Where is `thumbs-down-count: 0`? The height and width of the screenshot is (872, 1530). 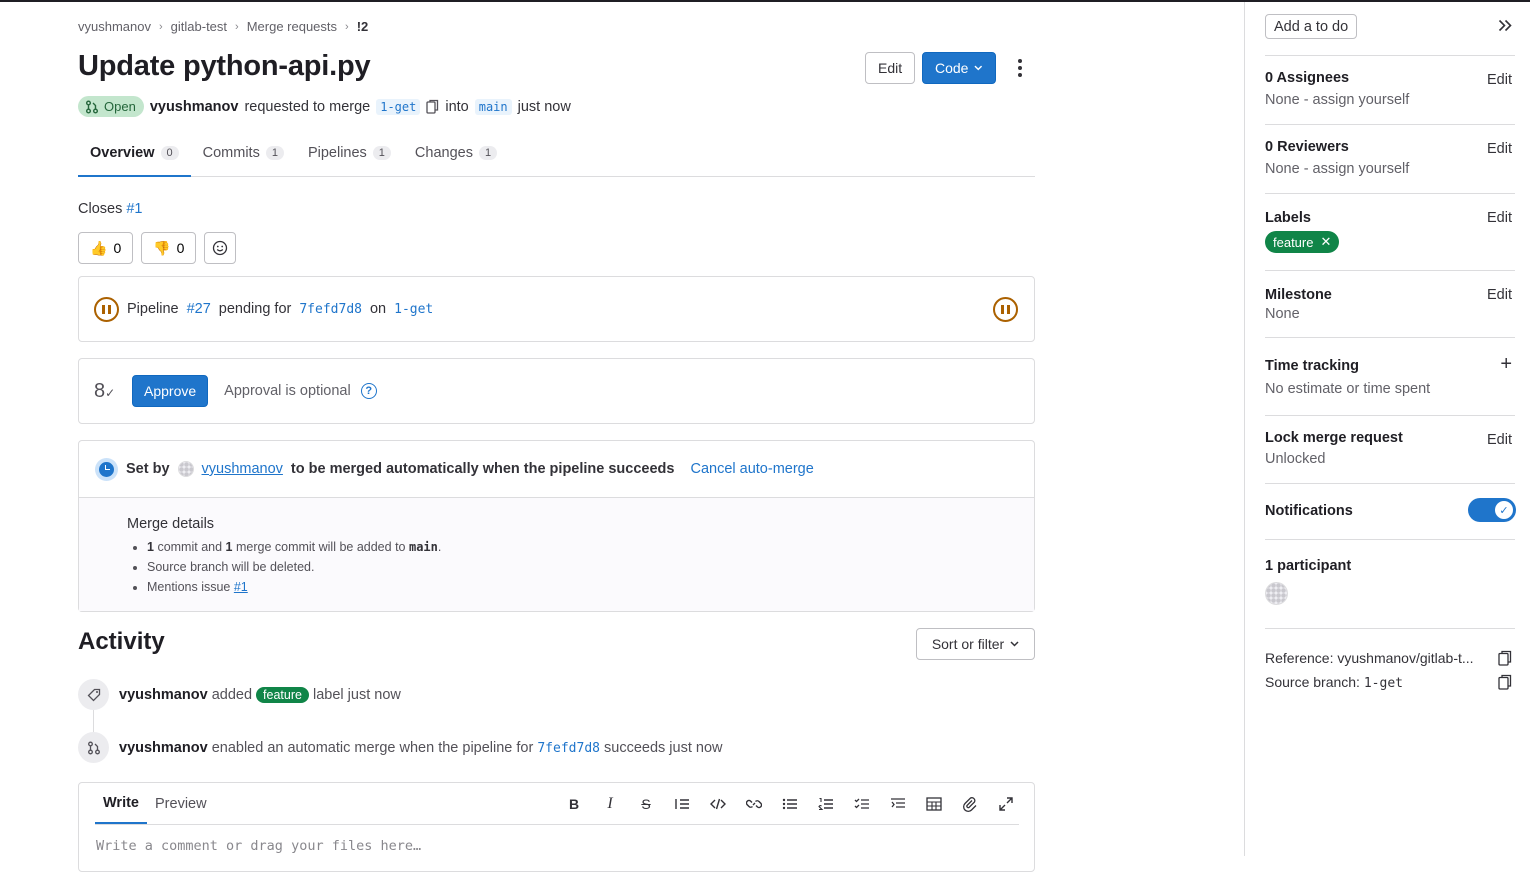
thumbs-down-count: 0 is located at coordinates (180, 248).